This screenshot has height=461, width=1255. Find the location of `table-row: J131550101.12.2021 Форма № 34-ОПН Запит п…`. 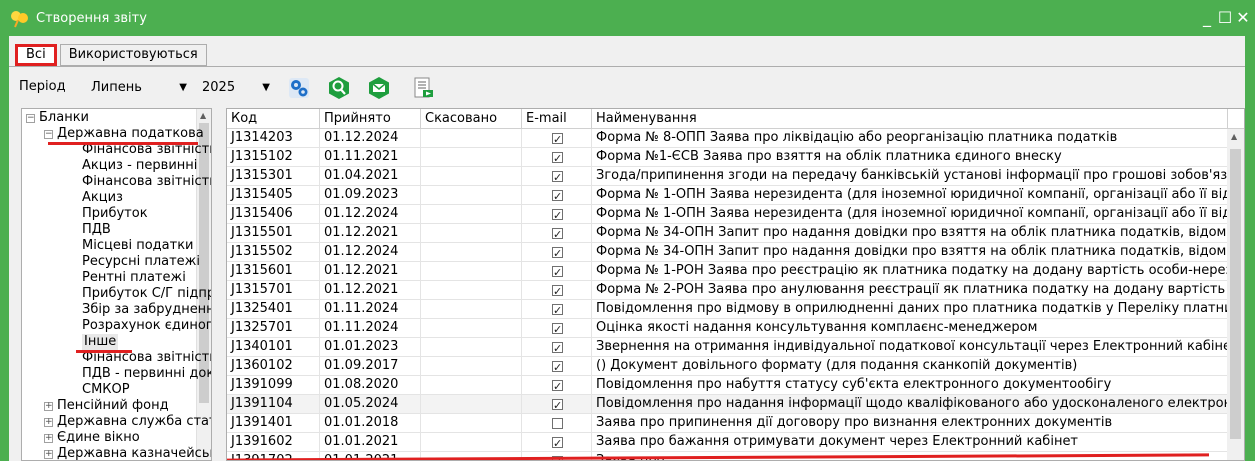

table-row: J131550101.12.2021 Форма № 34-ОПН Запит п… is located at coordinates (727, 233).